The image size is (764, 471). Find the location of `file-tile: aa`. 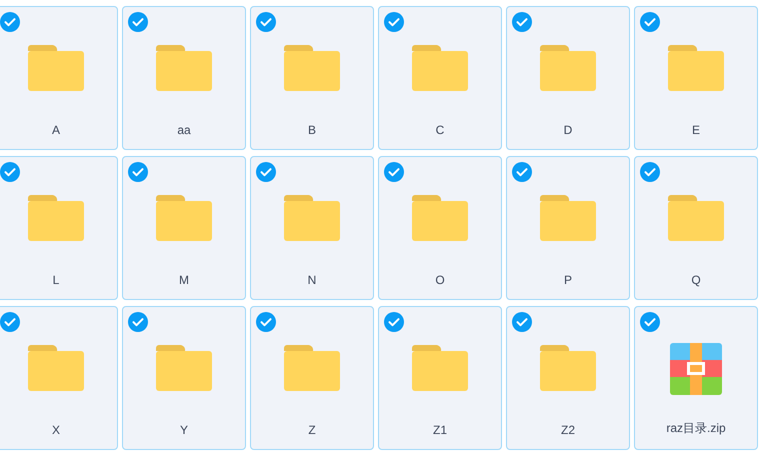

file-tile: aa is located at coordinates (184, 78).